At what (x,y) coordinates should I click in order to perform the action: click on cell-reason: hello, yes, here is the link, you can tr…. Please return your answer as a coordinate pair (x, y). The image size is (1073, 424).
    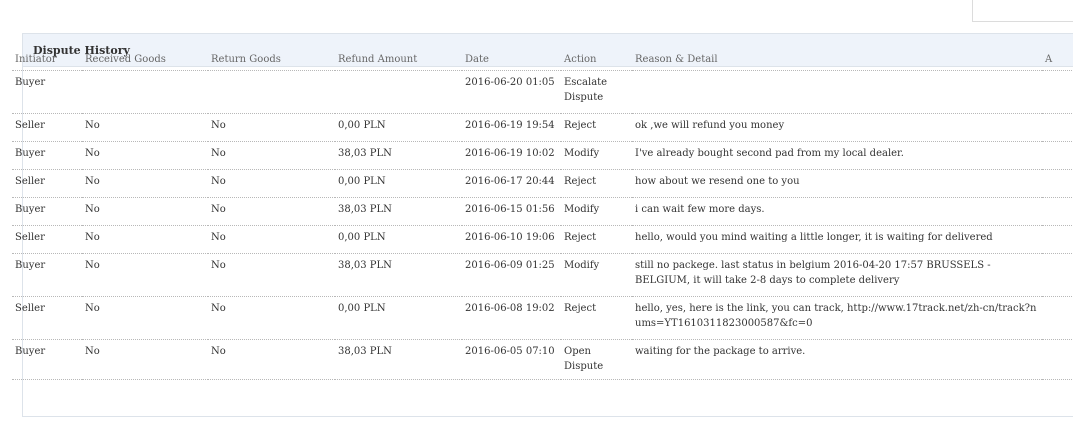
    Looking at the image, I should click on (837, 318).